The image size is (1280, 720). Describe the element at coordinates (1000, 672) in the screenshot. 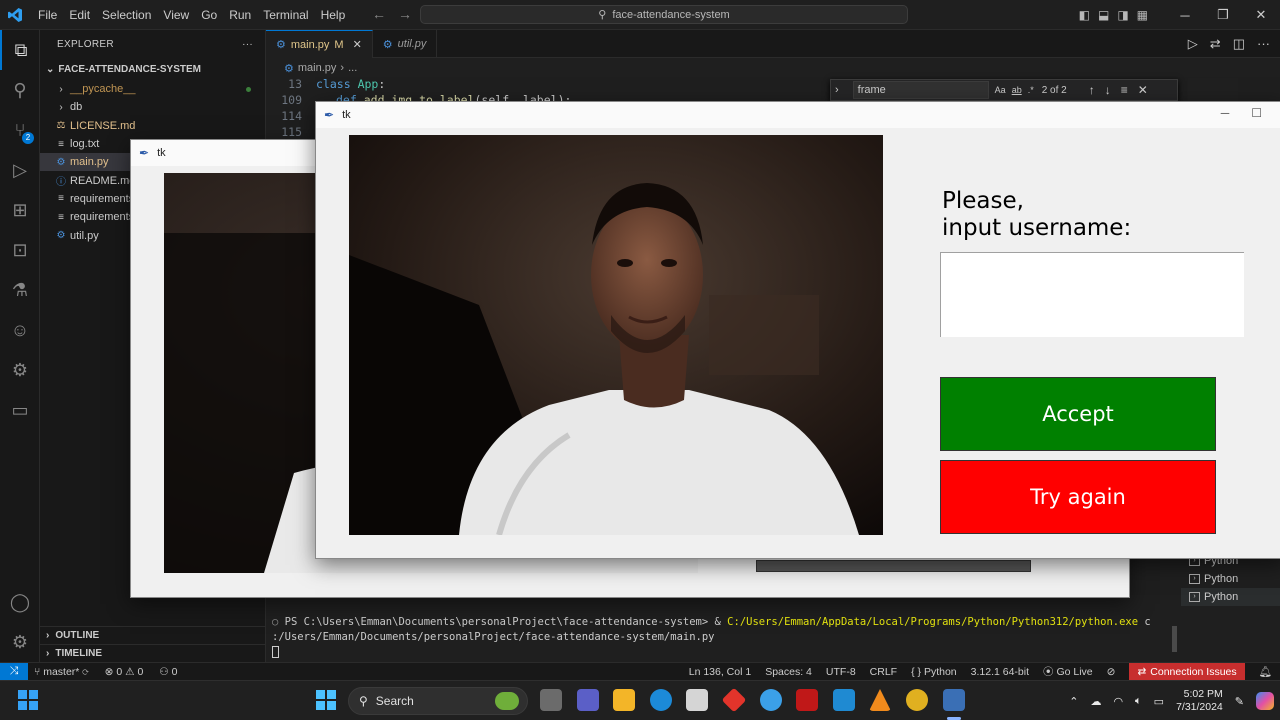

I see `python-interpreter: 3.12.1 64-bit` at that location.